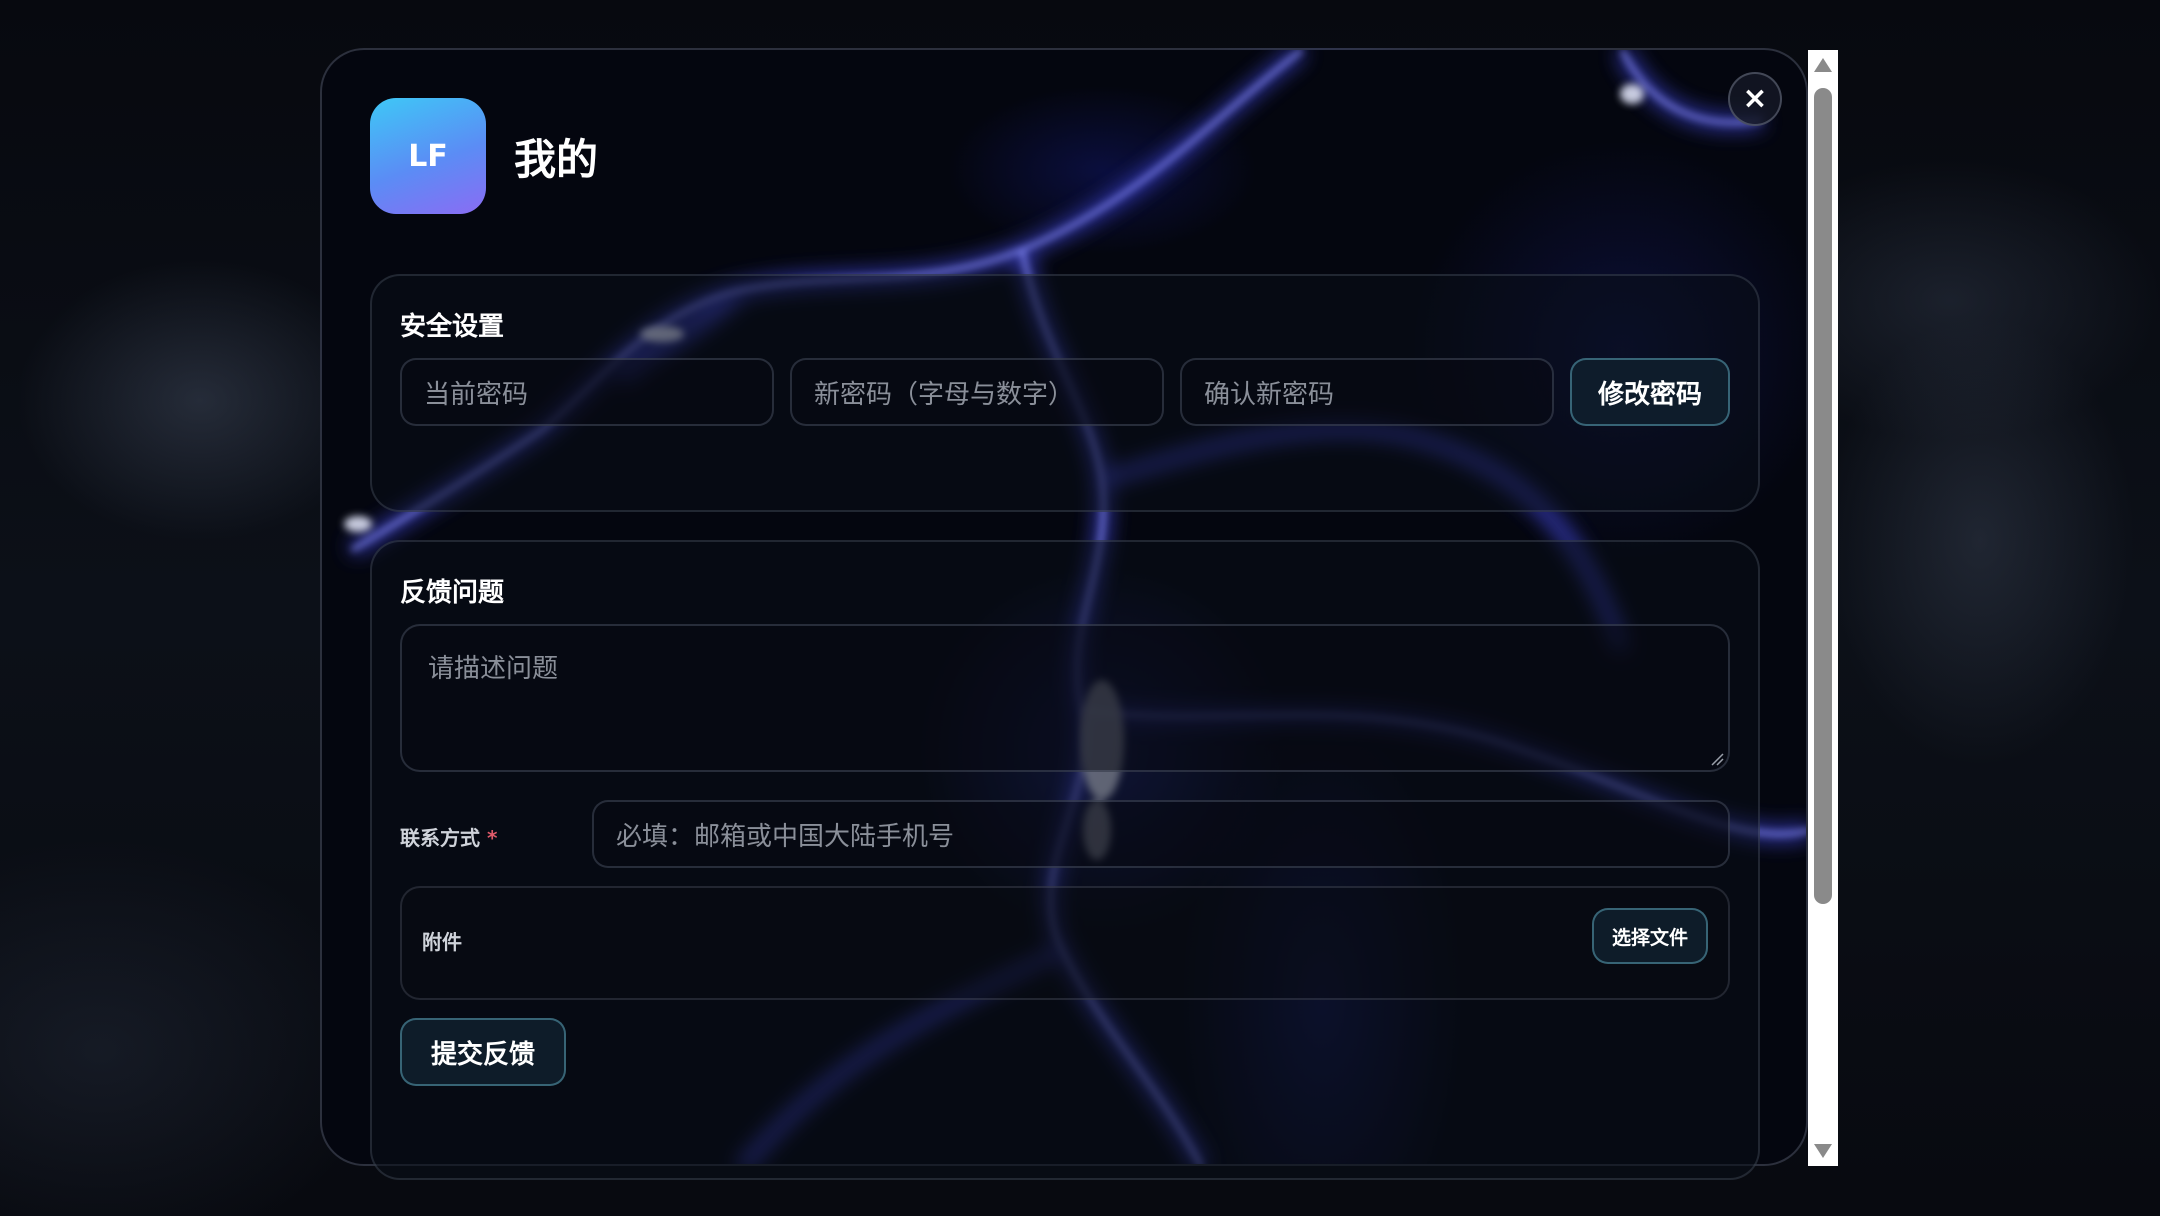 This screenshot has width=2160, height=1216. I want to click on required-mark: *, so click(492, 838).